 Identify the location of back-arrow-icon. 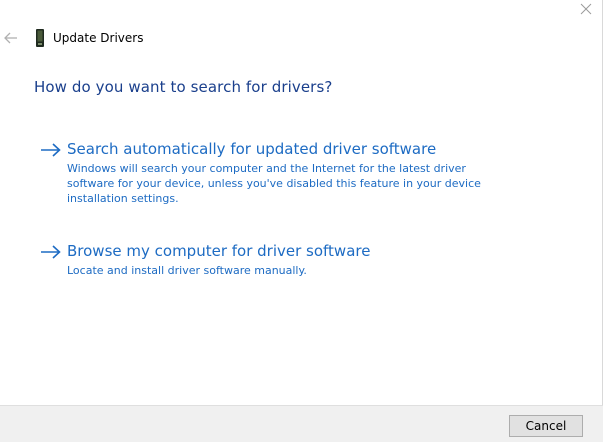
(10, 38).